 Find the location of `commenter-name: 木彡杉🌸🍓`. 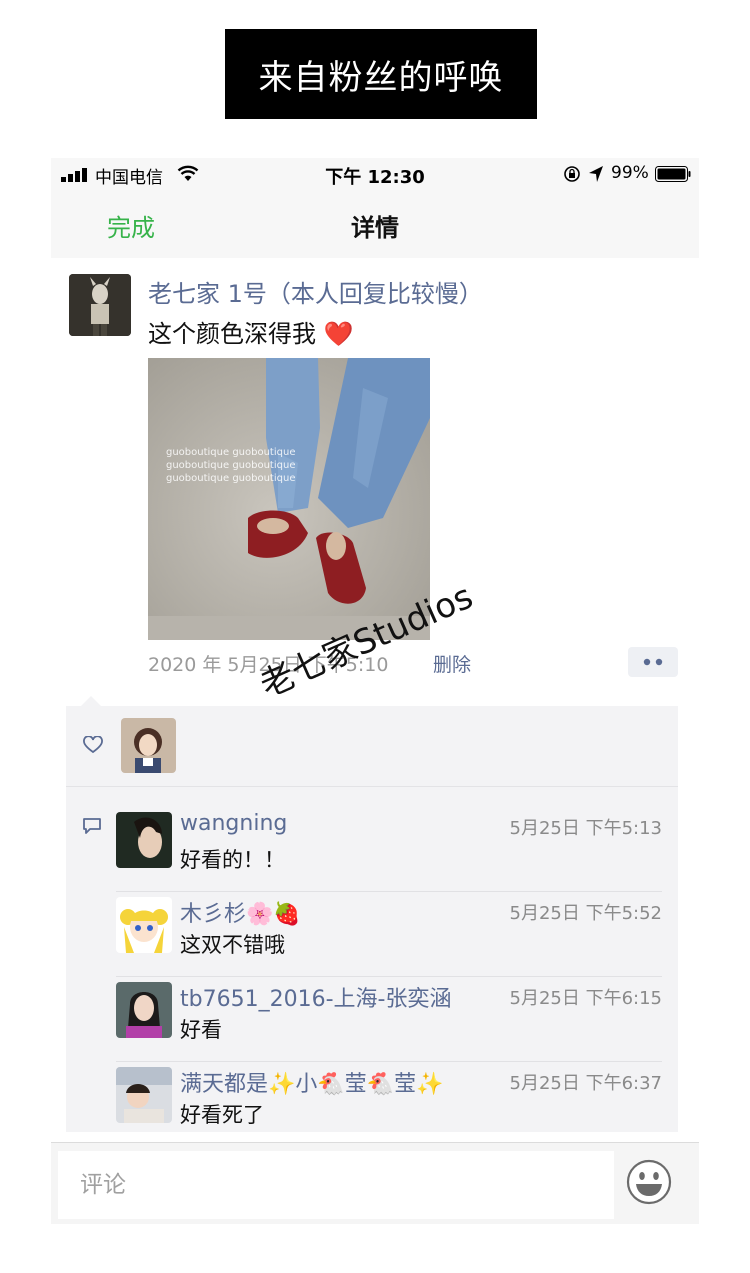

commenter-name: 木彡杉🌸🍓 is located at coordinates (240, 912).